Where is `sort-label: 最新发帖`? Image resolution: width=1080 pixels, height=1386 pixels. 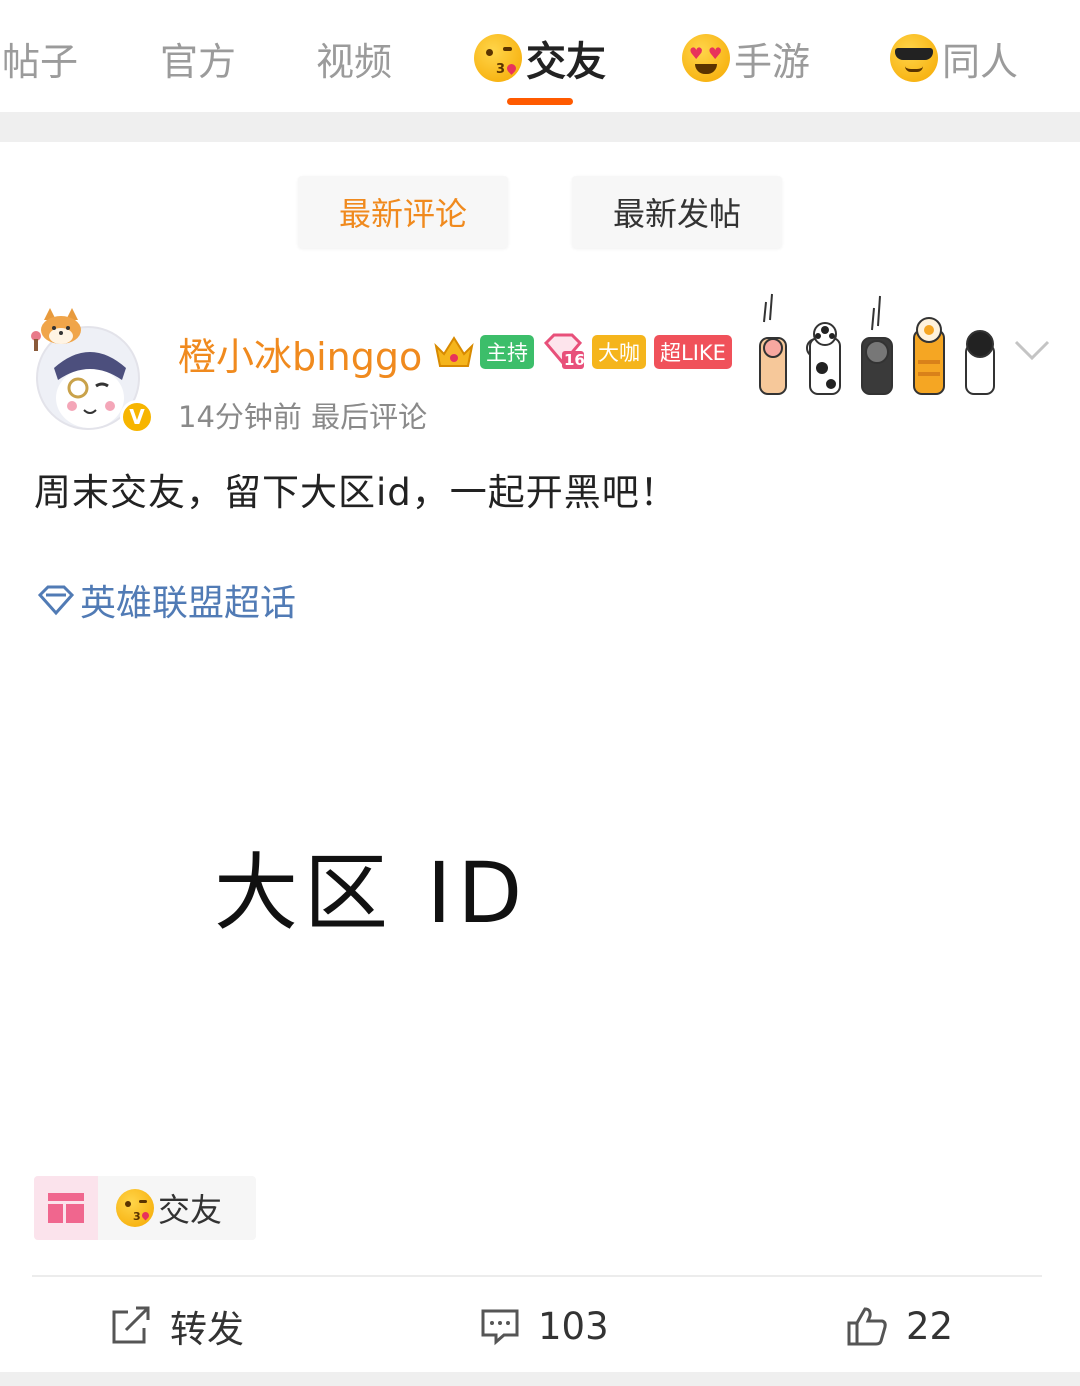
sort-label: 最新发帖 is located at coordinates (676, 214).